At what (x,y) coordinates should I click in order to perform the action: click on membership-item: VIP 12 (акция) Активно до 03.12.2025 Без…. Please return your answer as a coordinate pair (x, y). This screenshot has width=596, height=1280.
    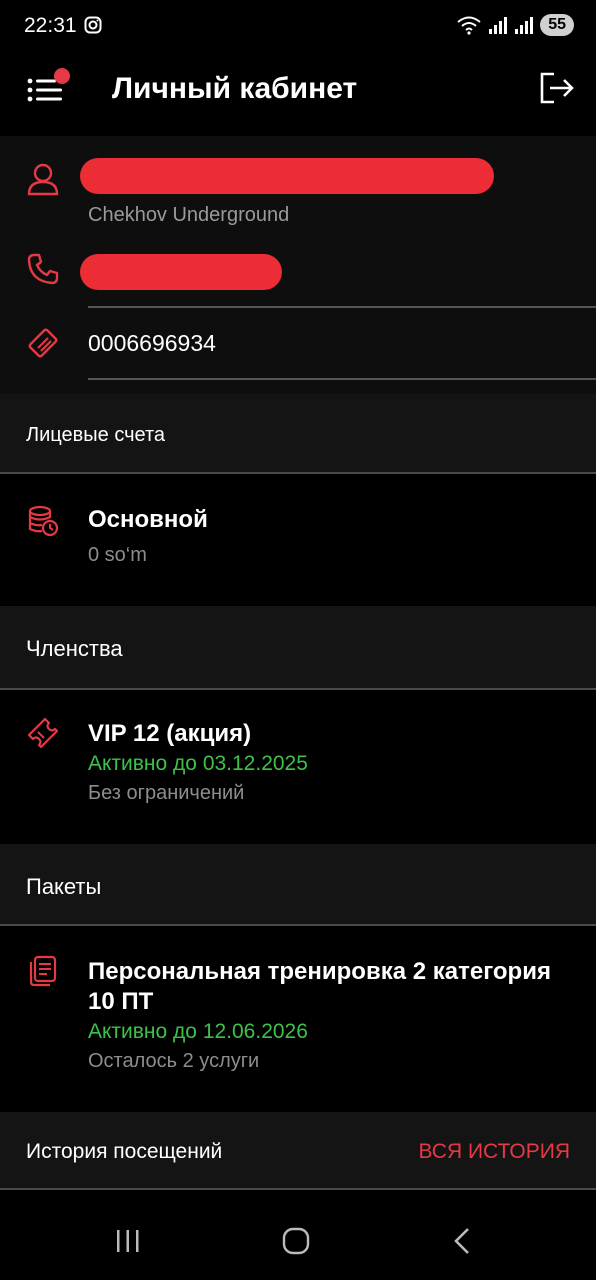
    Looking at the image, I should click on (298, 767).